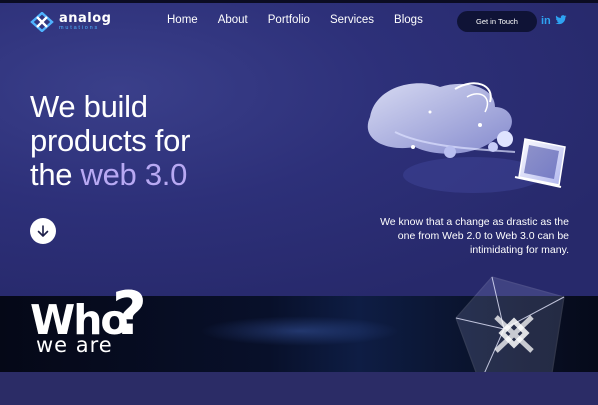  I want to click on headline-prefix: the, so click(51, 174).